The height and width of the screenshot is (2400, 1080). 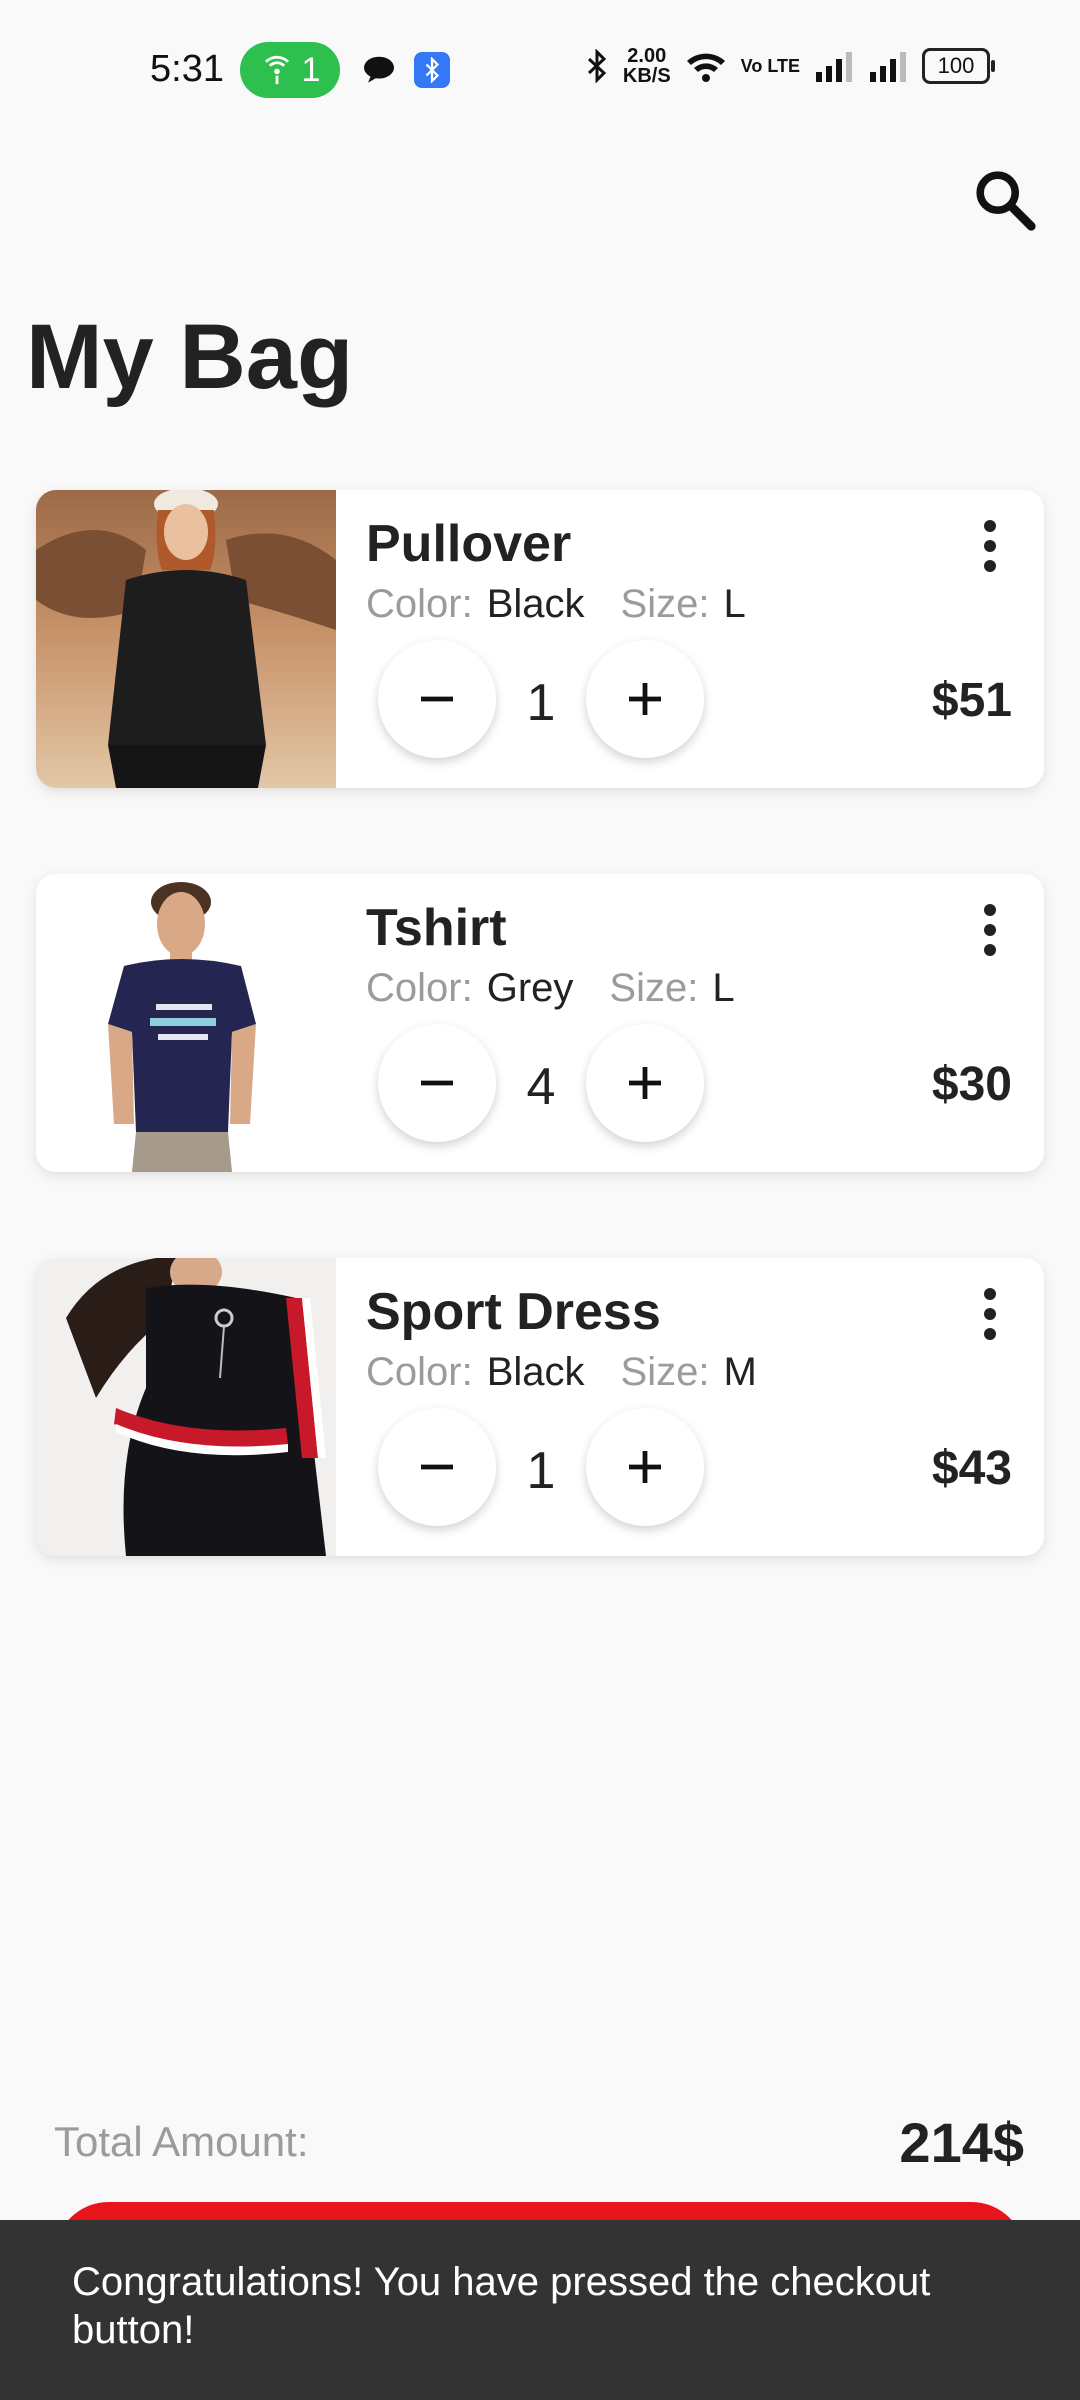 What do you see at coordinates (186, 639) in the screenshot?
I see `product-image-pullover` at bounding box center [186, 639].